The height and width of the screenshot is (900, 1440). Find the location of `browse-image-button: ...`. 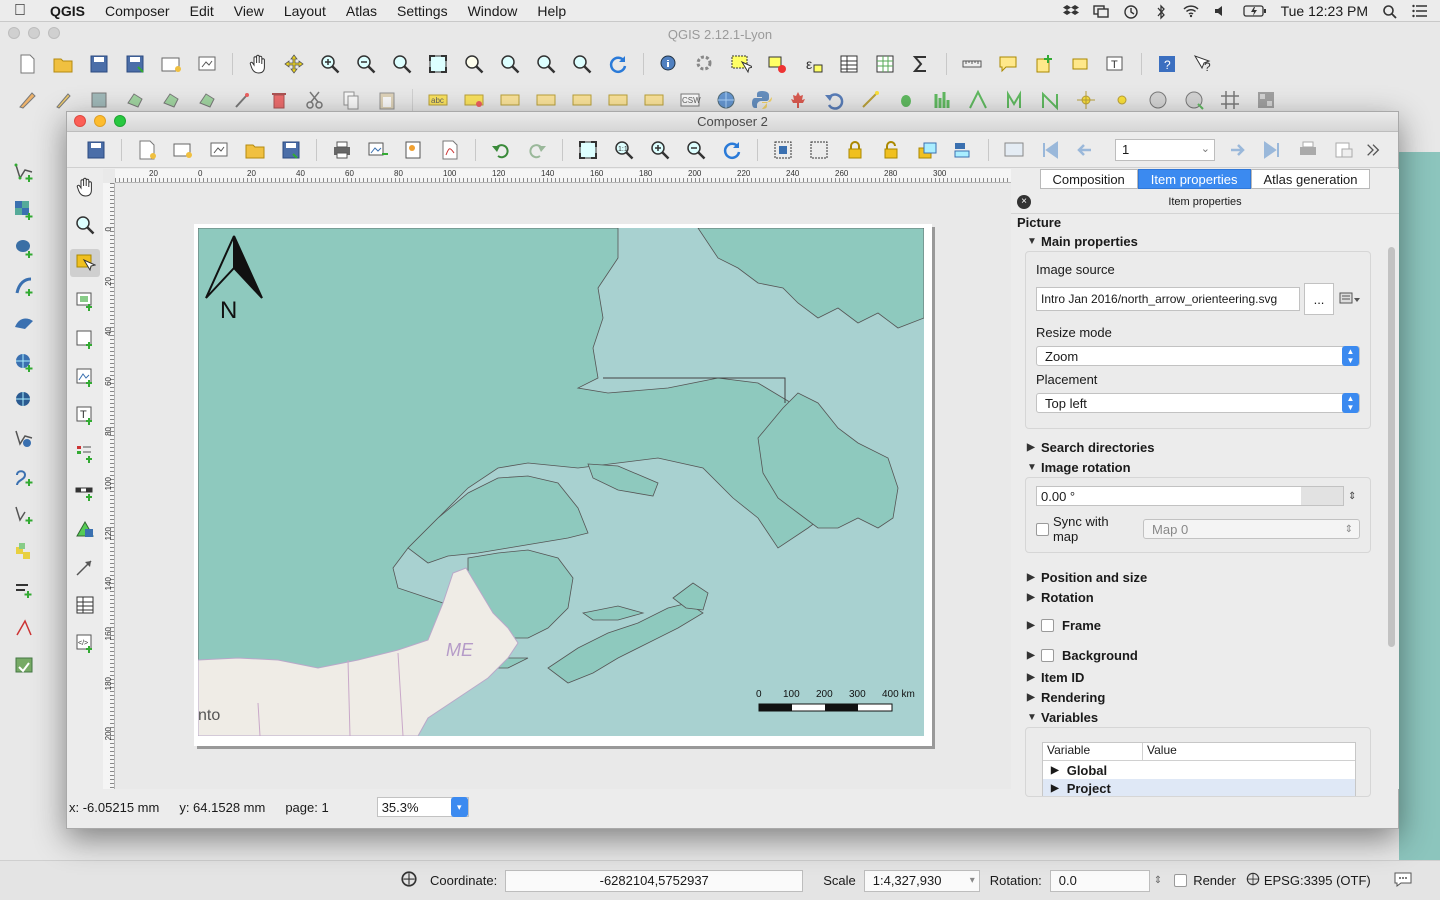

browse-image-button: ... is located at coordinates (1319, 299).